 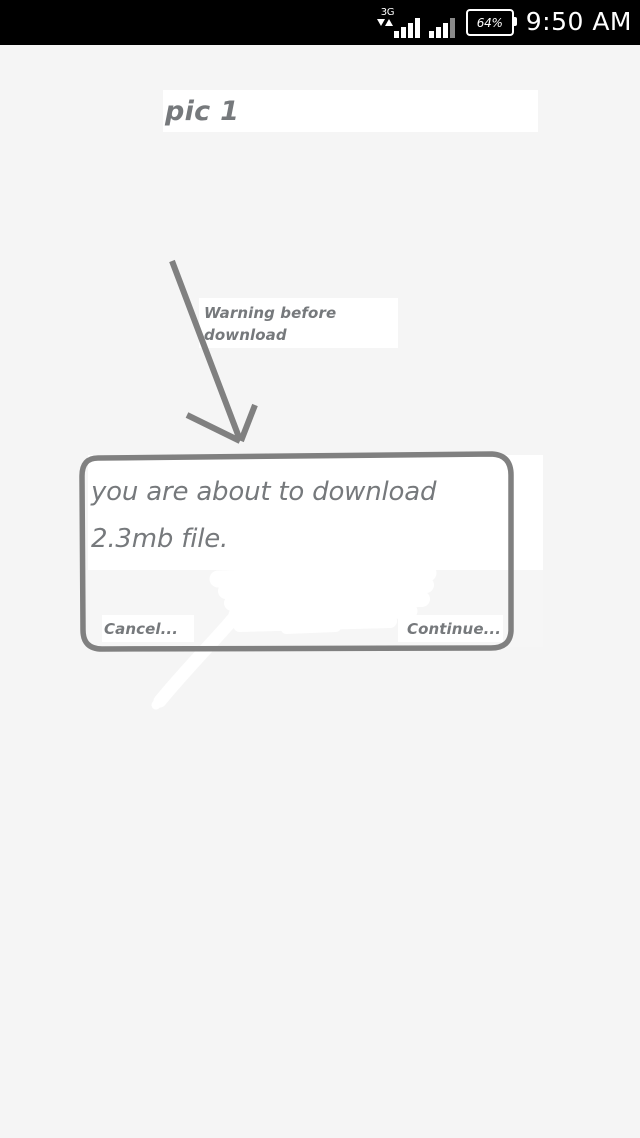 I want to click on dialog-body: you are about to download 2.3mb file., so click(x=315, y=512).